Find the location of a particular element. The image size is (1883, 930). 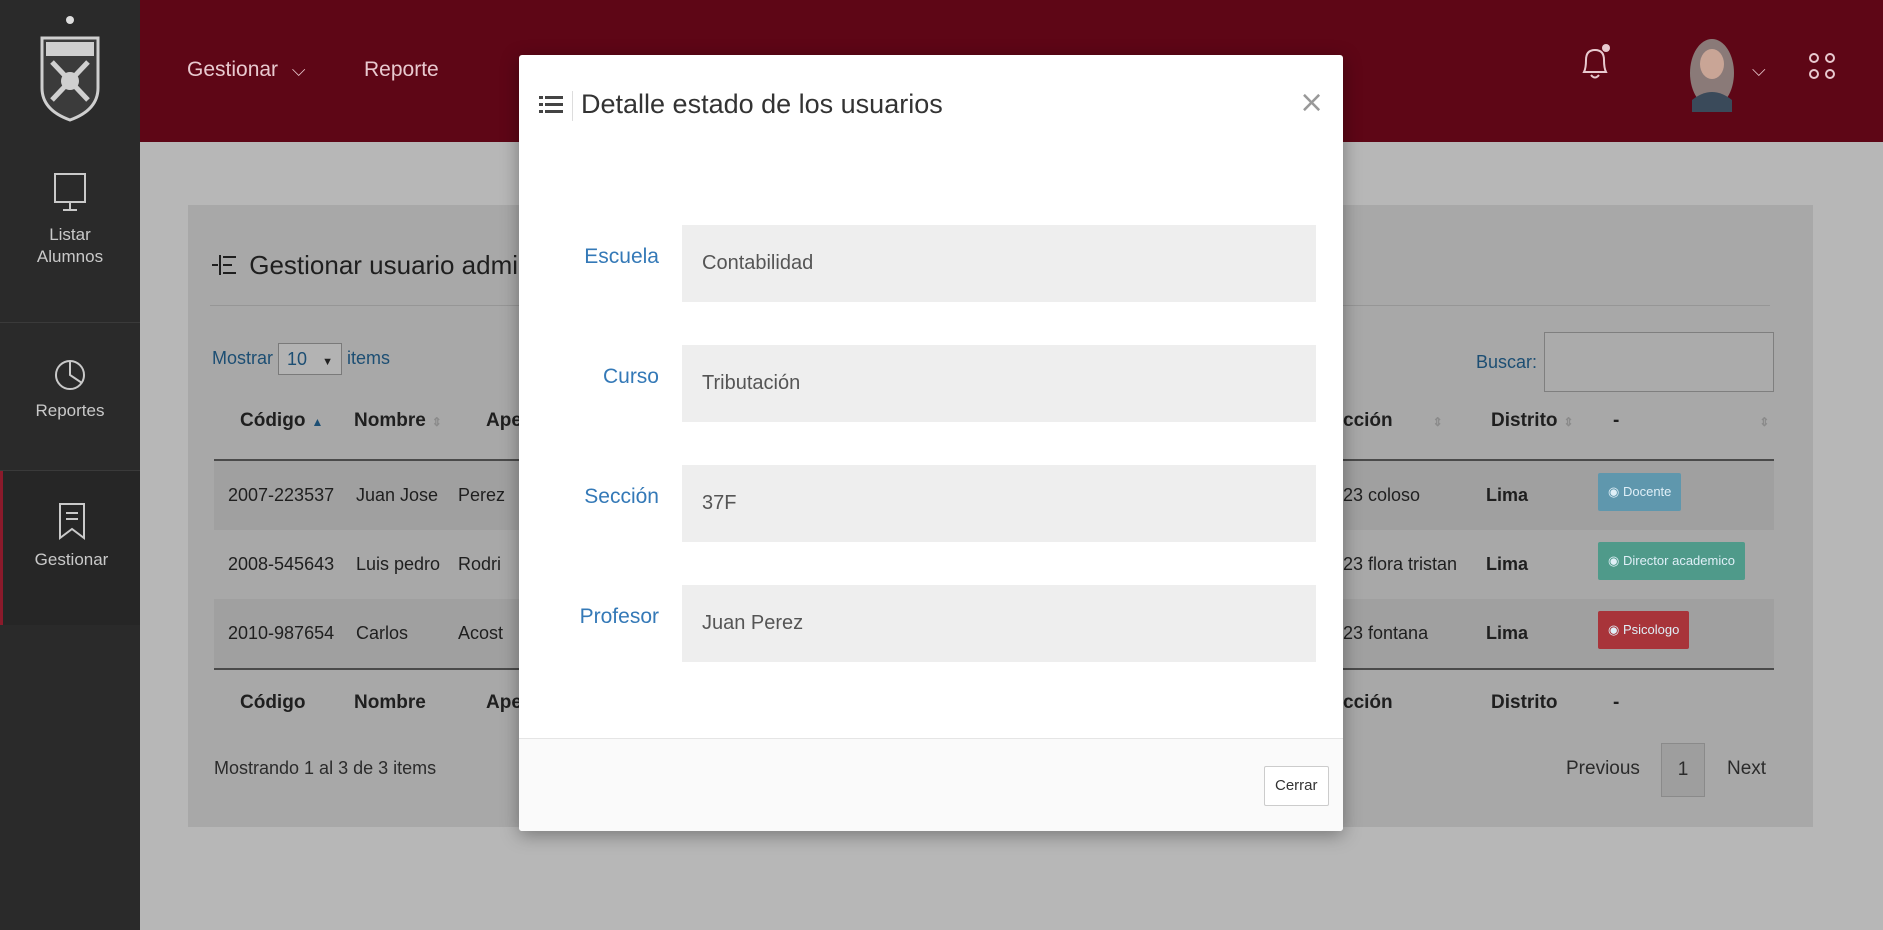

pager-previous: Previous is located at coordinates (1603, 769).